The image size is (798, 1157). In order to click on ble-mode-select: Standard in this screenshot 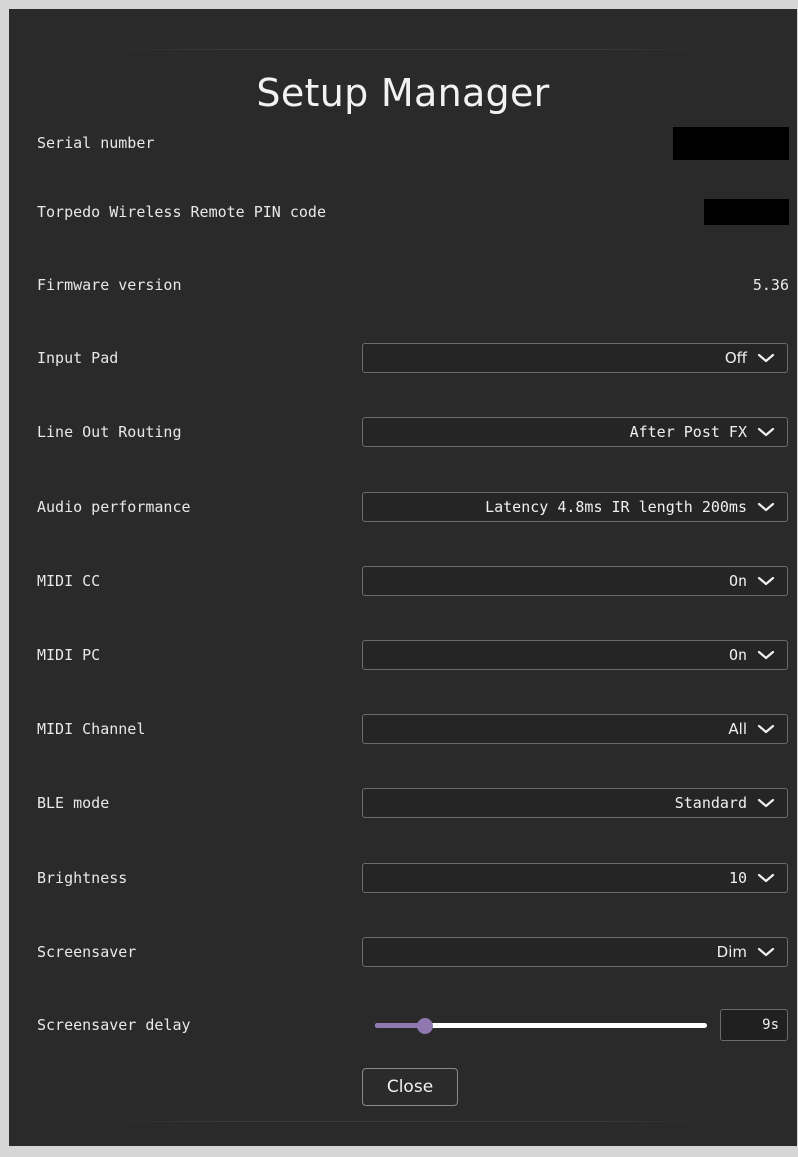, I will do `click(575, 803)`.